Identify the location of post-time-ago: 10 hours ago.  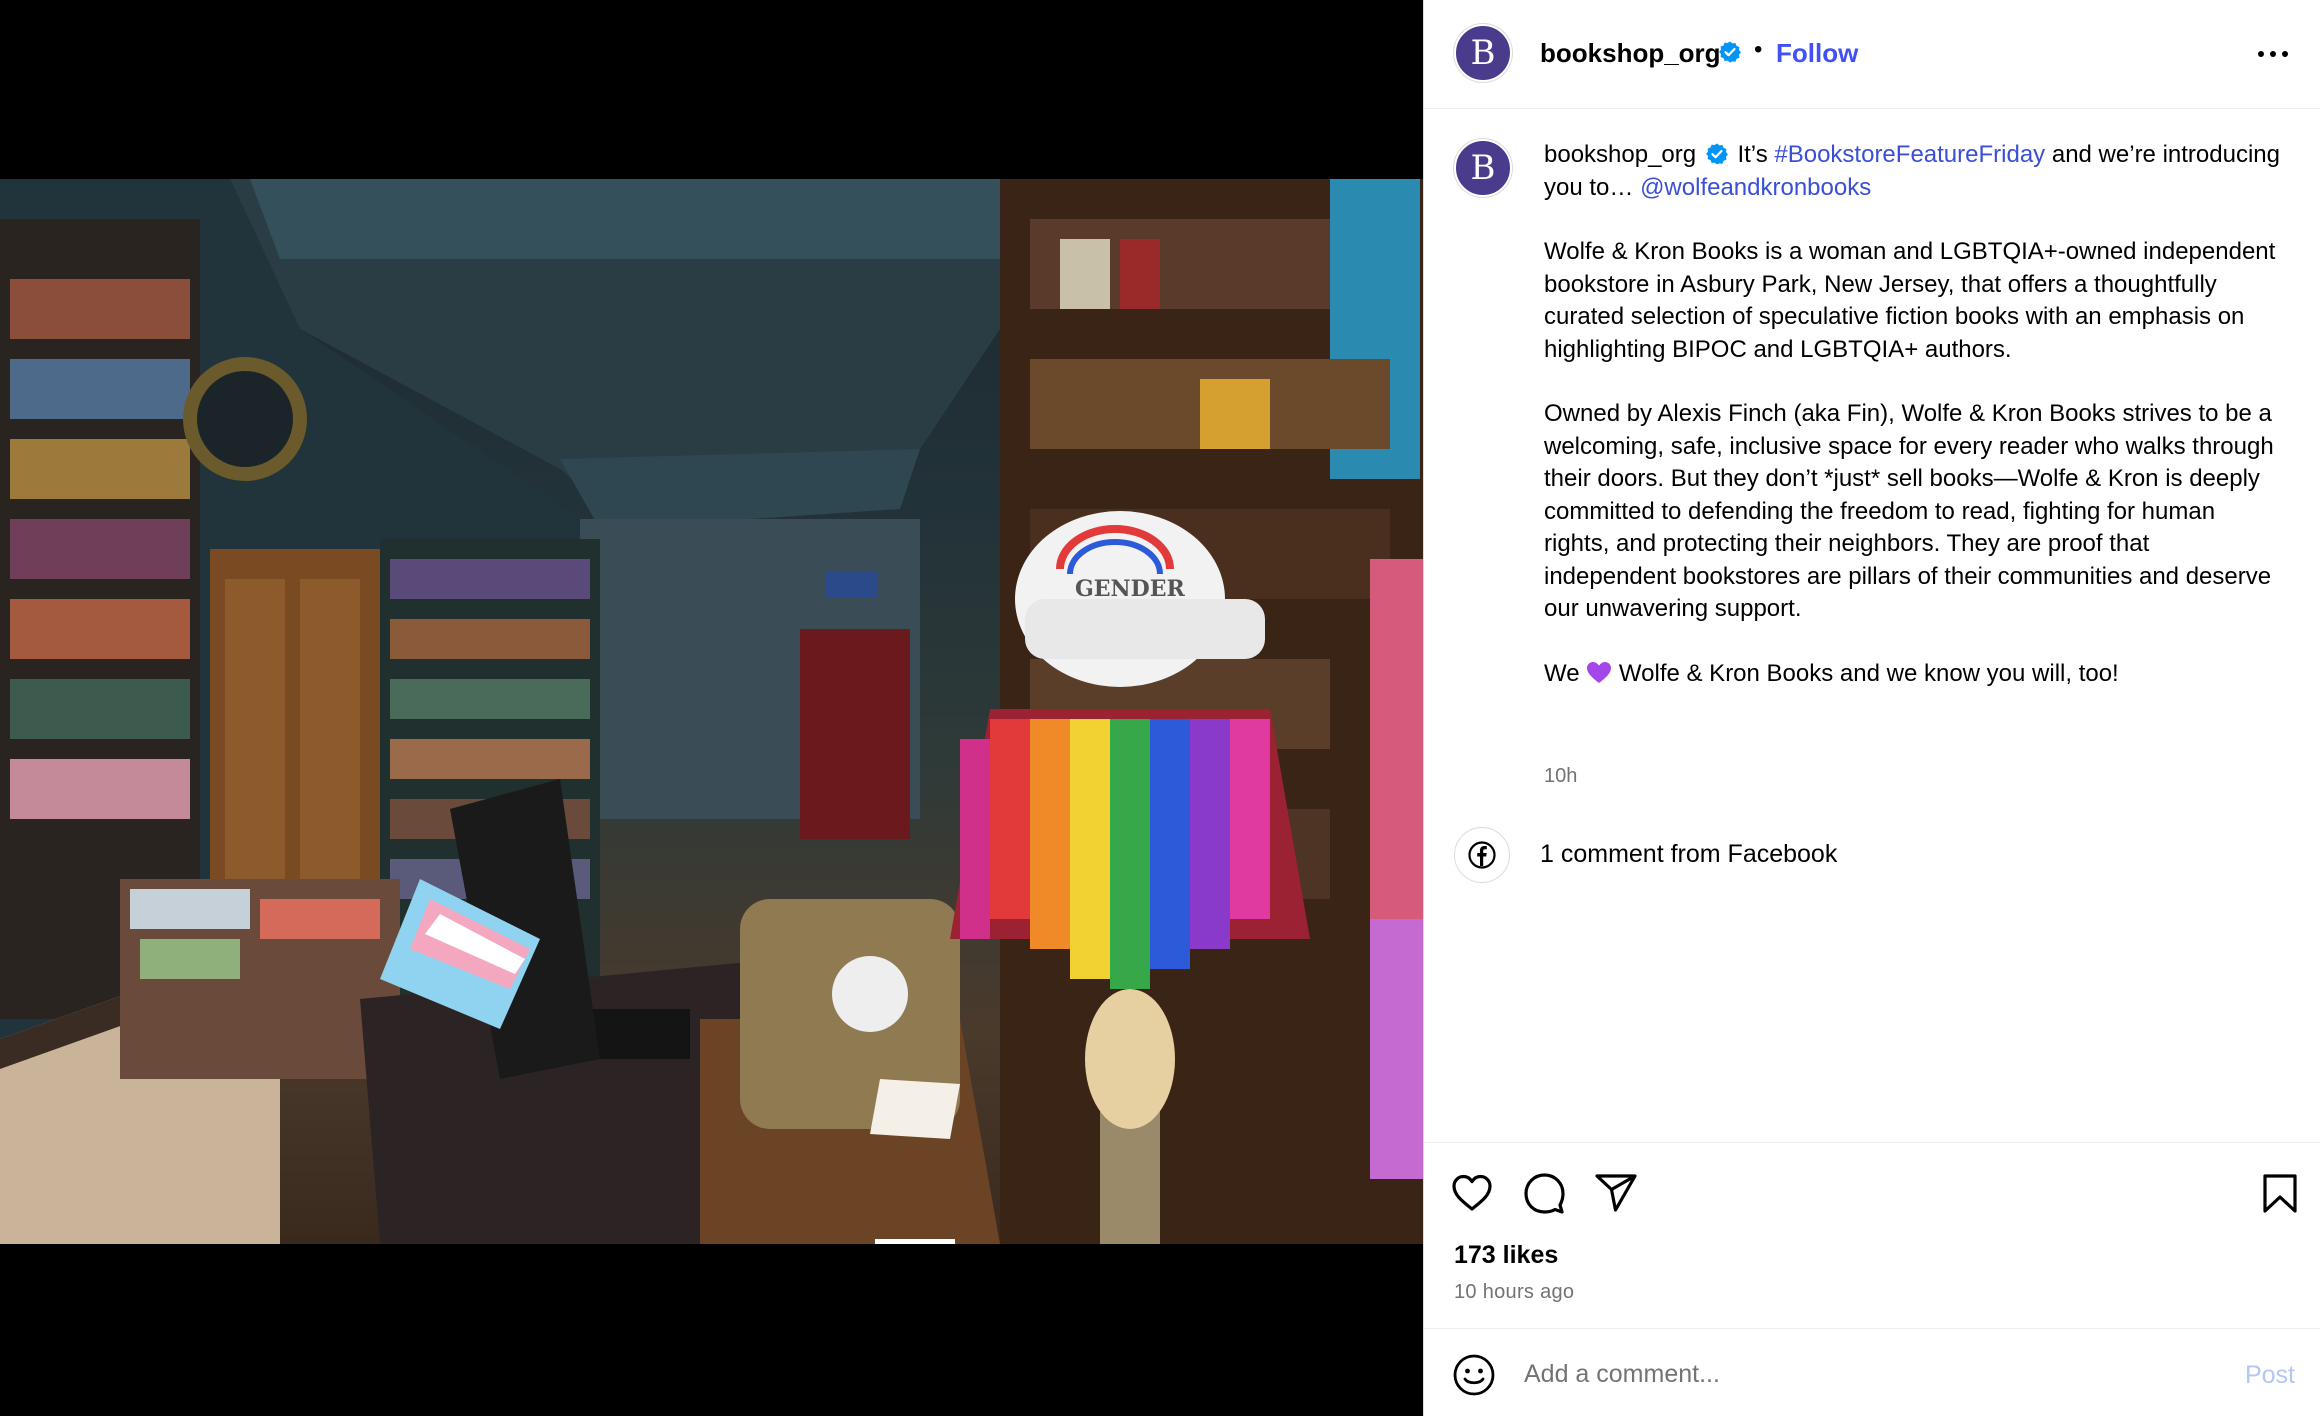
(1514, 1292).